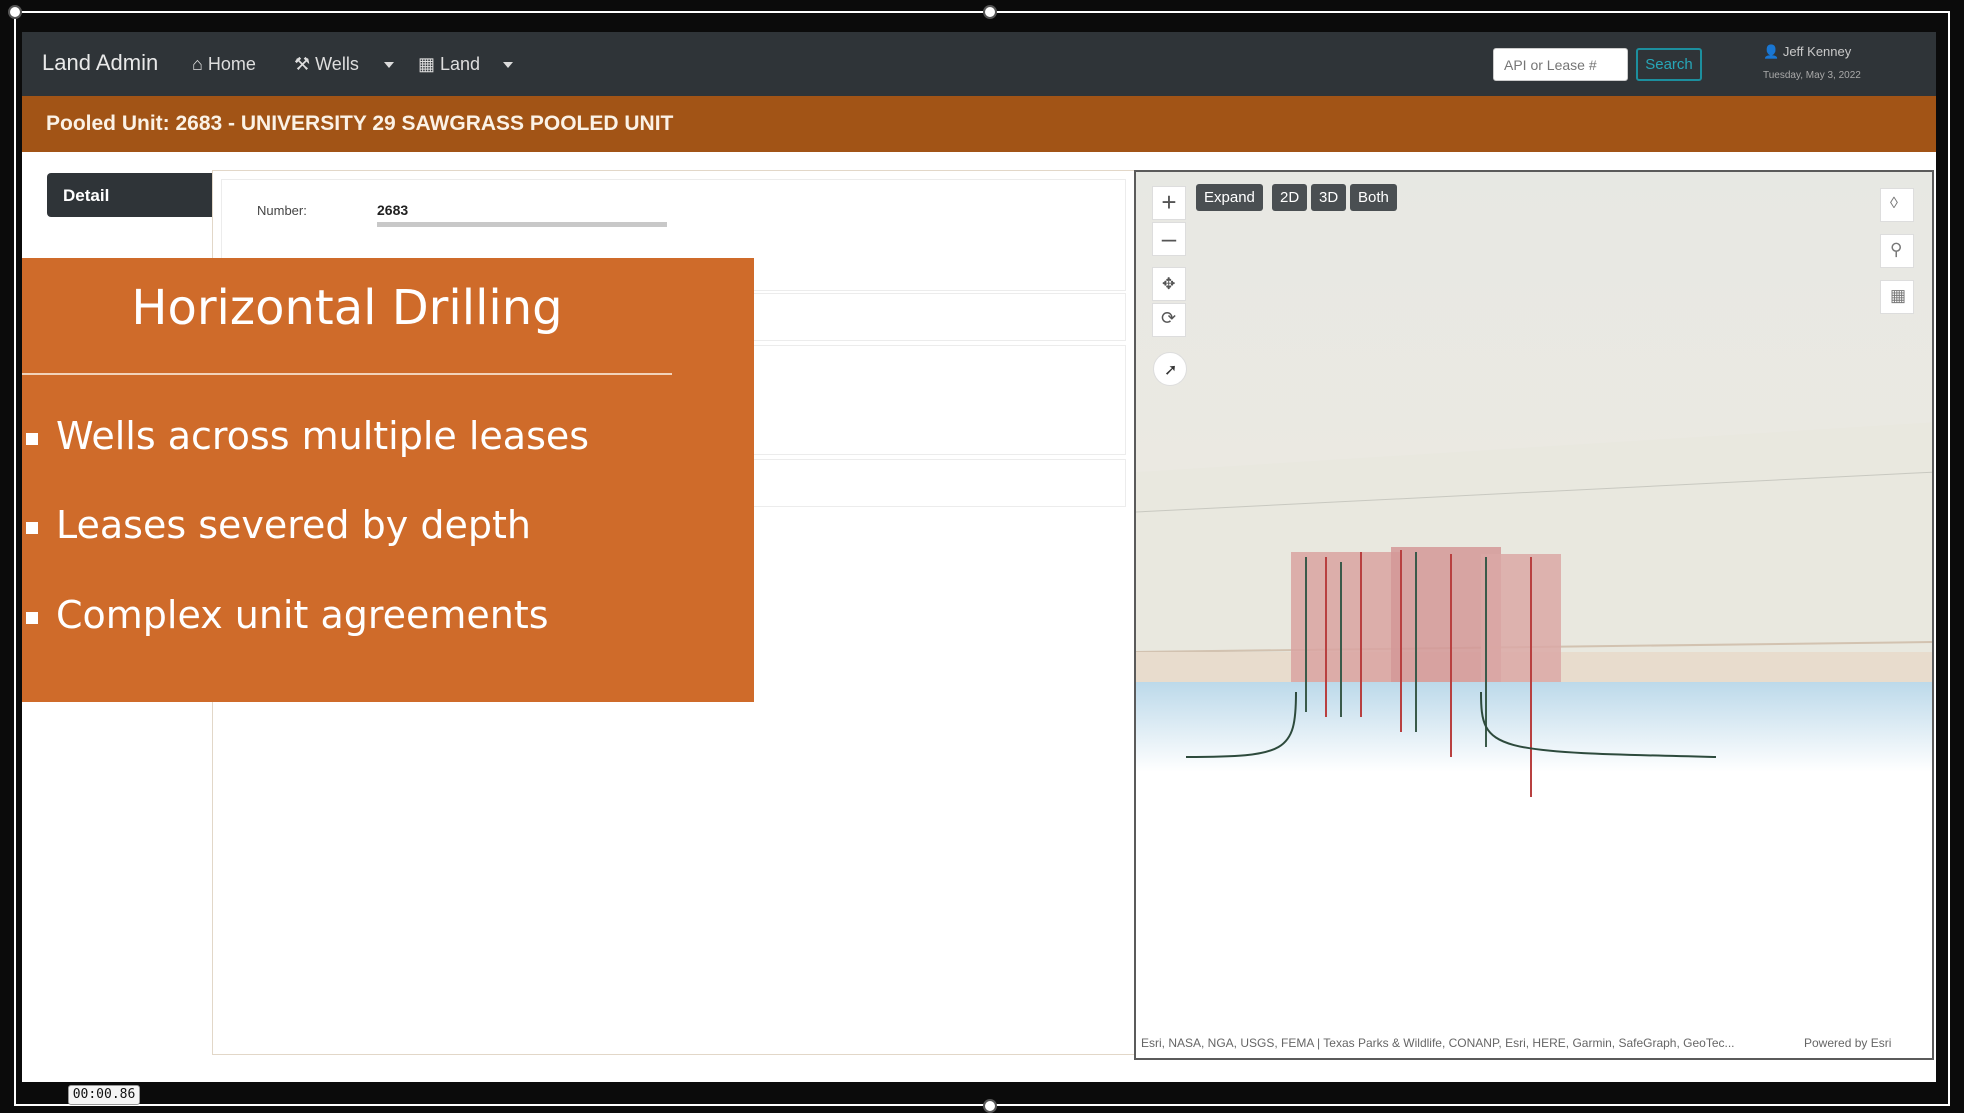 The height and width of the screenshot is (1113, 1964). Describe the element at coordinates (15, 12) in the screenshot. I see `resize-handle-top-left` at that location.